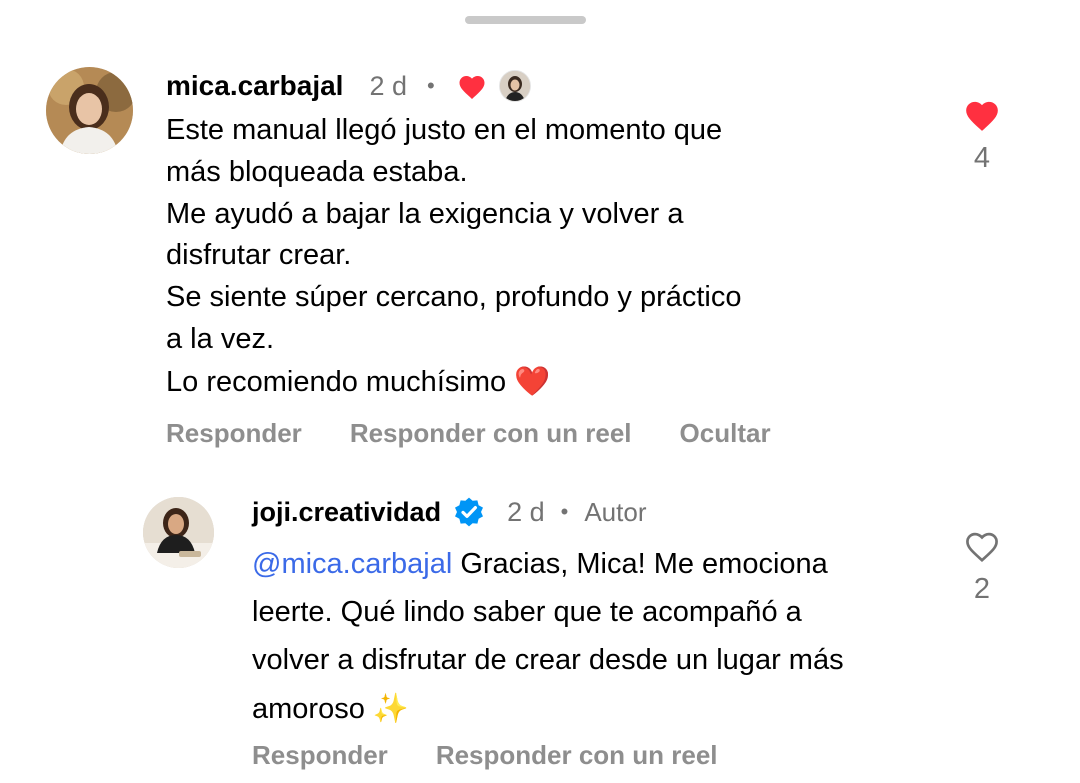 This screenshot has width=1080, height=783. Describe the element at coordinates (346, 512) in the screenshot. I see `reply-username: joji.creatividad` at that location.